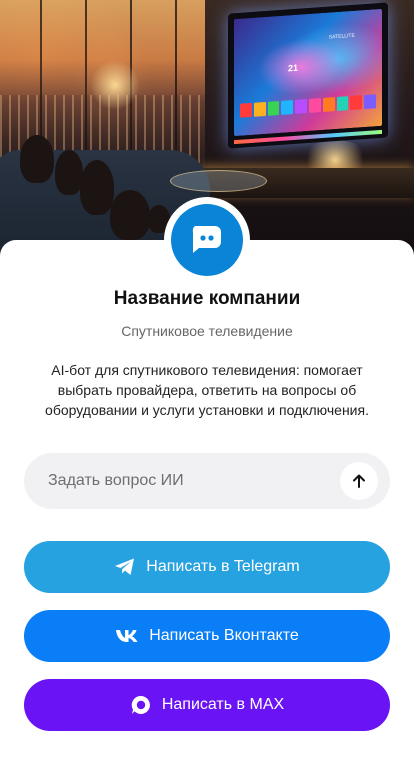 This screenshot has height=770, width=414. I want to click on telegram-icon, so click(125, 567).